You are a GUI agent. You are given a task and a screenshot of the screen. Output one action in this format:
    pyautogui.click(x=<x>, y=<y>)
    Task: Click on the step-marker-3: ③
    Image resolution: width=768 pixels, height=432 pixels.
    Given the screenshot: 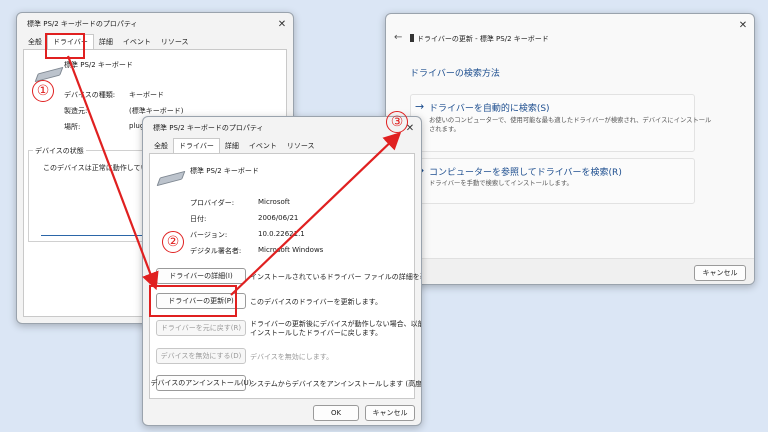 What is the action you would take?
    pyautogui.click(x=397, y=122)
    